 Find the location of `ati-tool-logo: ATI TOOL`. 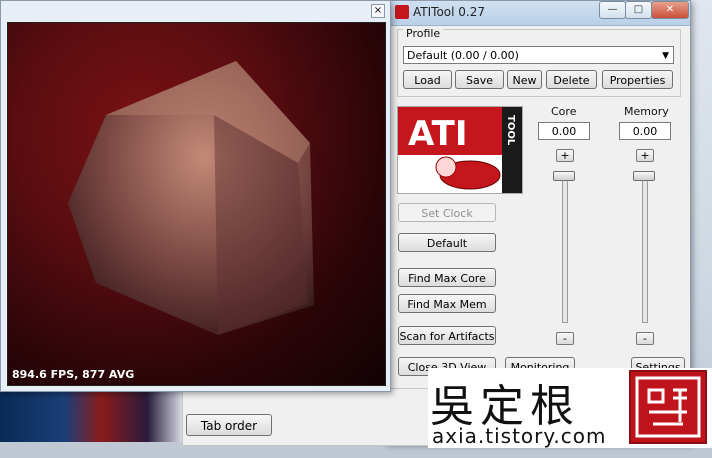

ati-tool-logo: ATI TOOL is located at coordinates (460, 150).